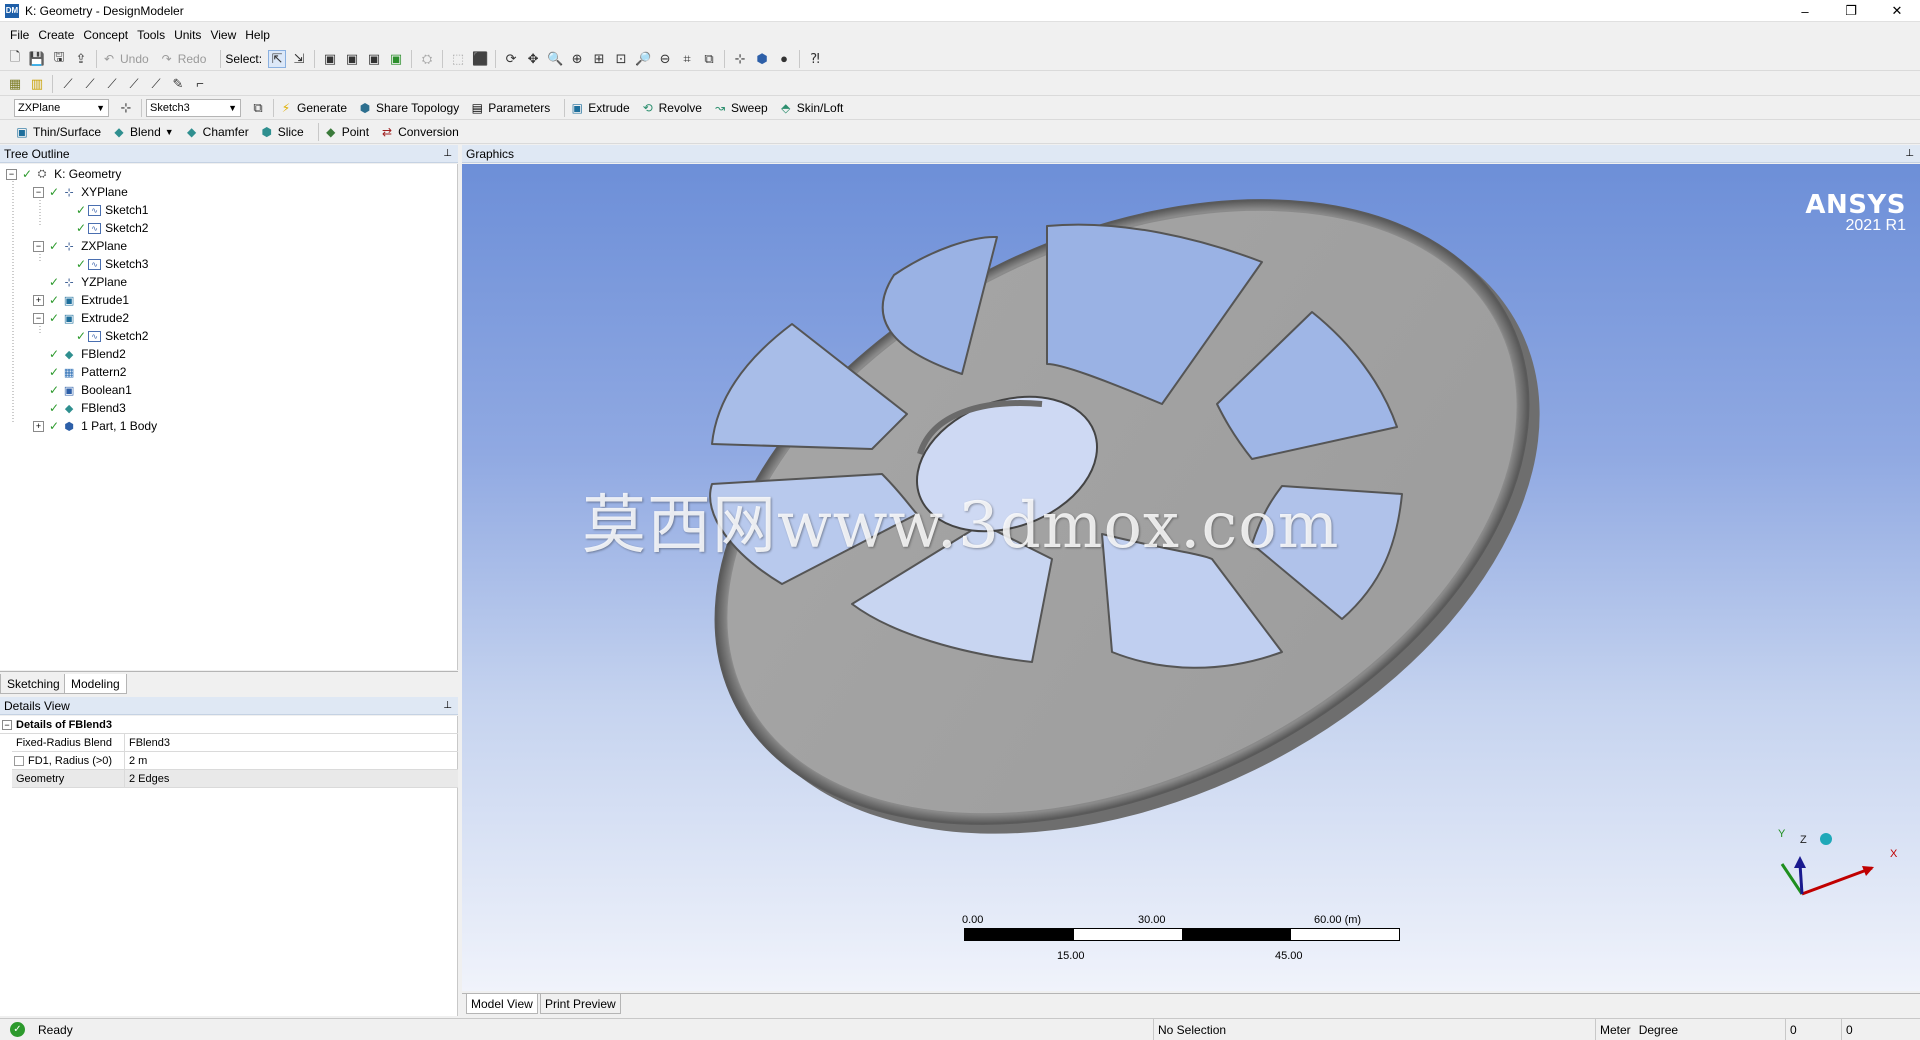 The width and height of the screenshot is (1920, 1040). Describe the element at coordinates (291, 778) in the screenshot. I see `details-value: 2 Edges` at that location.